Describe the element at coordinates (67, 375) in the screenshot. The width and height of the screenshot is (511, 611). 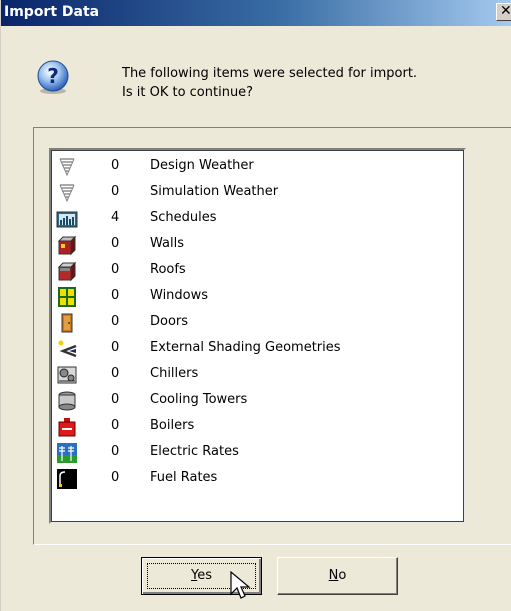
I see `chillers-icon` at that location.